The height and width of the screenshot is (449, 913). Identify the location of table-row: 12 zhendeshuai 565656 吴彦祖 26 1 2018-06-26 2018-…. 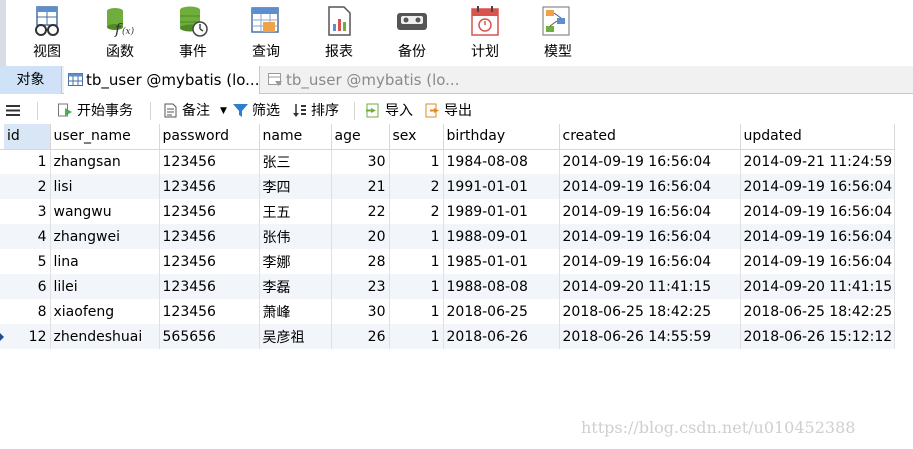
(448, 336).